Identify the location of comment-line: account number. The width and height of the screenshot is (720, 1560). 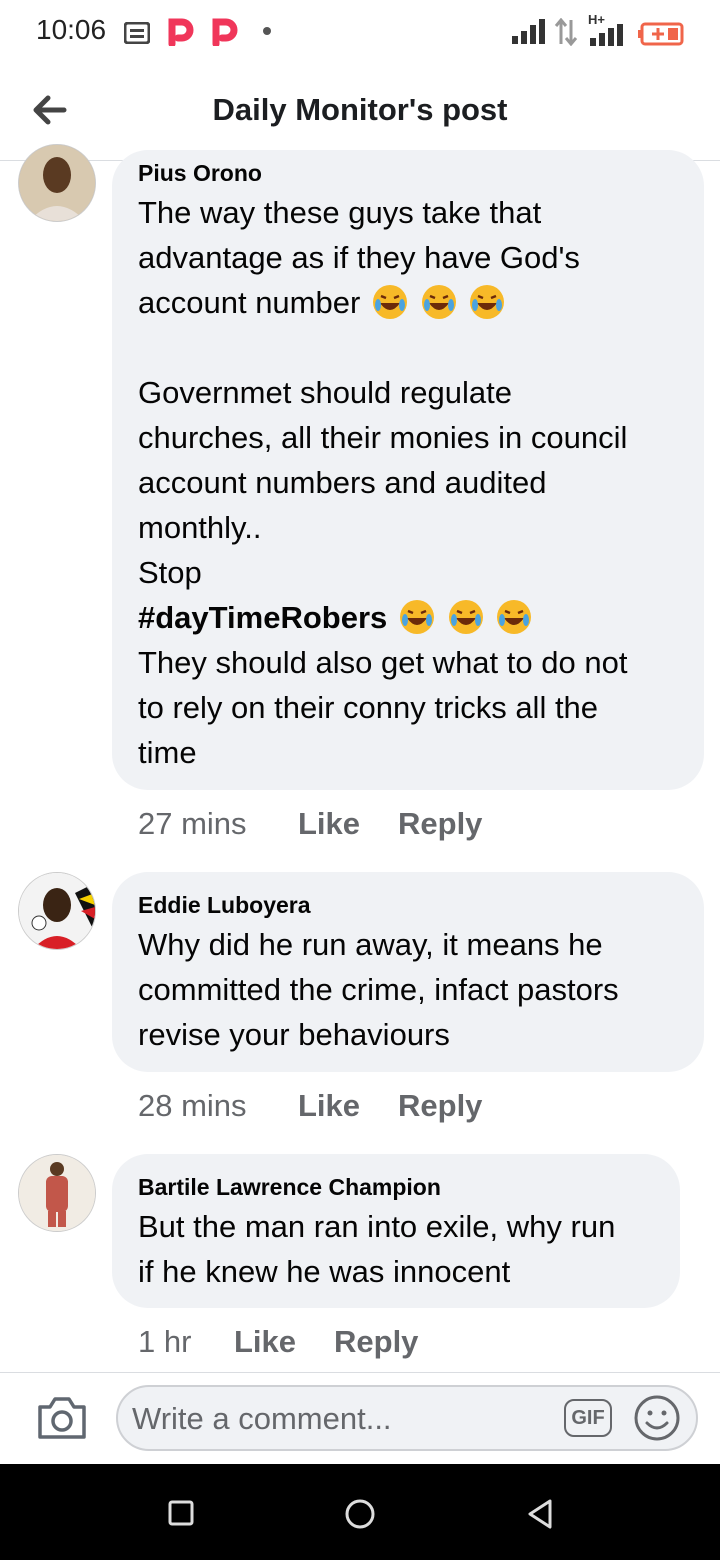
(322, 302).